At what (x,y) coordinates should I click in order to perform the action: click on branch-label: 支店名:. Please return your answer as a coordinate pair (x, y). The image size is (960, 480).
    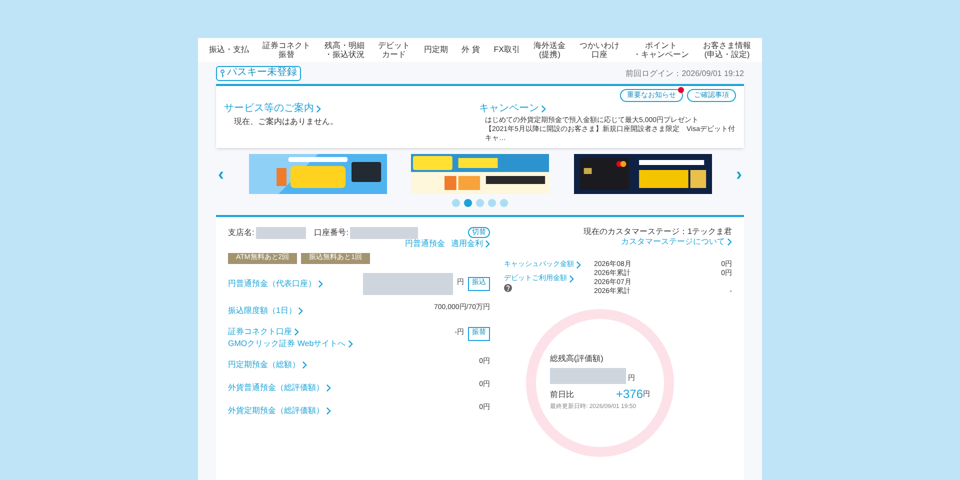
    Looking at the image, I should click on (241, 233).